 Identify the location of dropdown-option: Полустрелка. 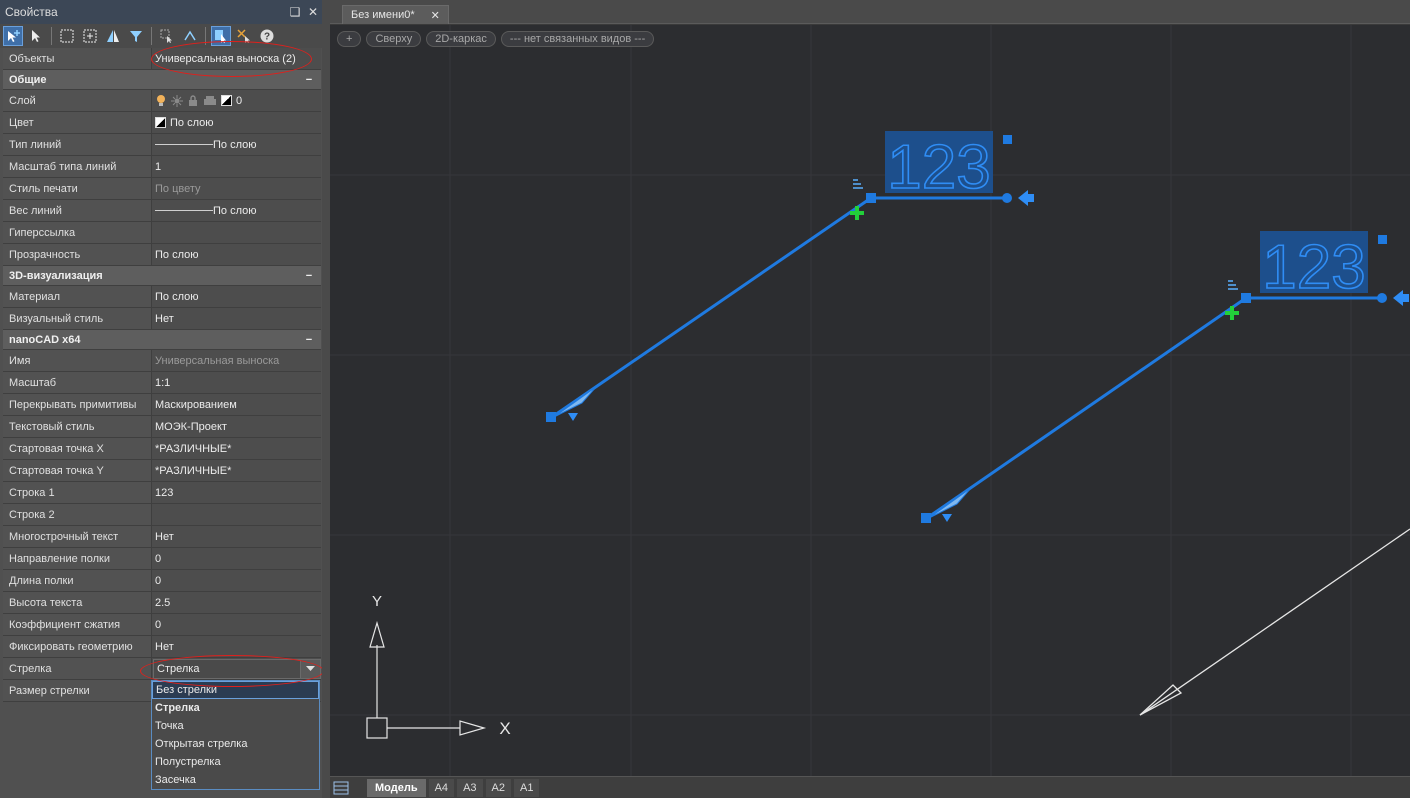
(235, 762).